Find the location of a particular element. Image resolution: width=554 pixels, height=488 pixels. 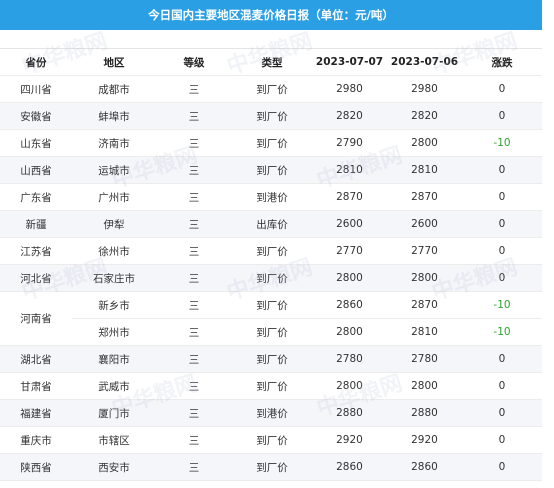

cell-price-date2: 2770 is located at coordinates (424, 251).